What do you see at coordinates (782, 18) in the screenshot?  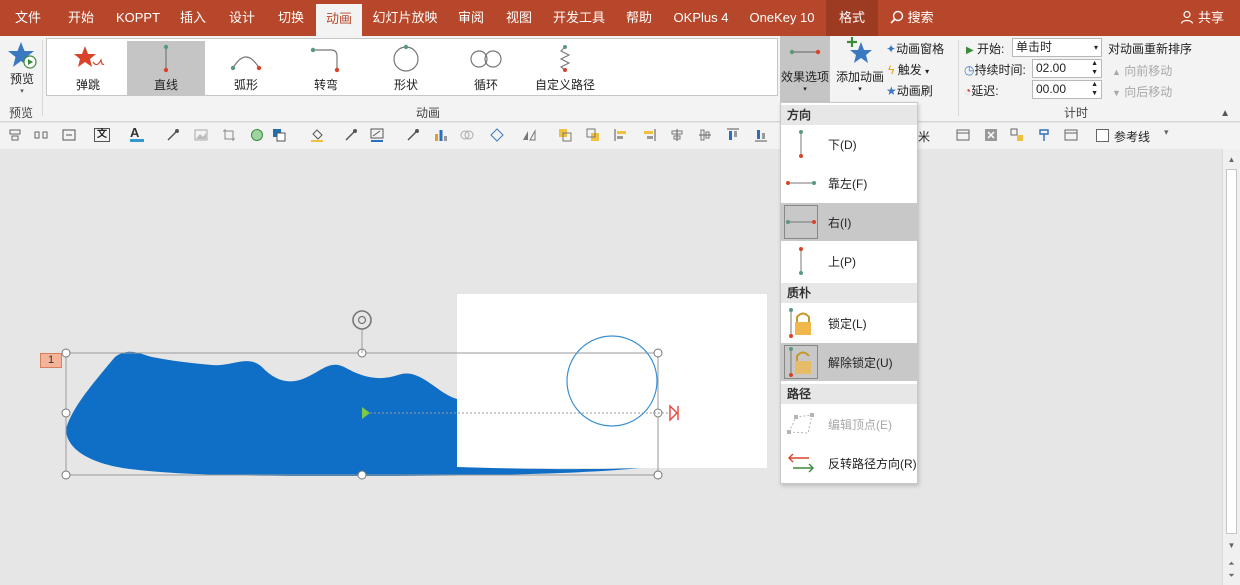 I see `tab-onekey: OneKey 10` at bounding box center [782, 18].